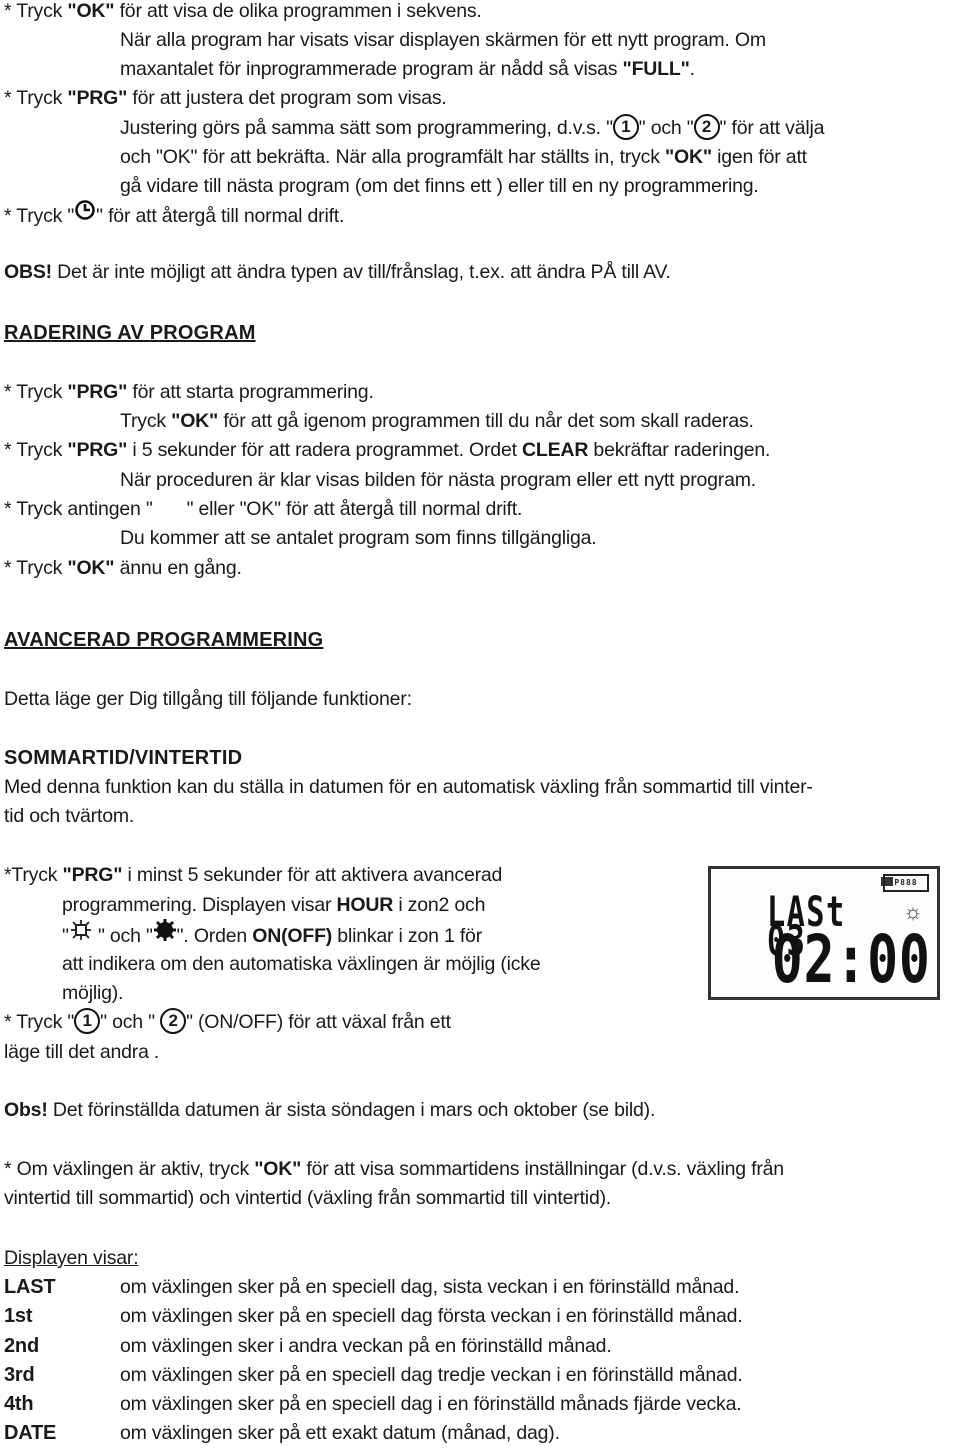  I want to click on clock-icon, so click(85, 214).